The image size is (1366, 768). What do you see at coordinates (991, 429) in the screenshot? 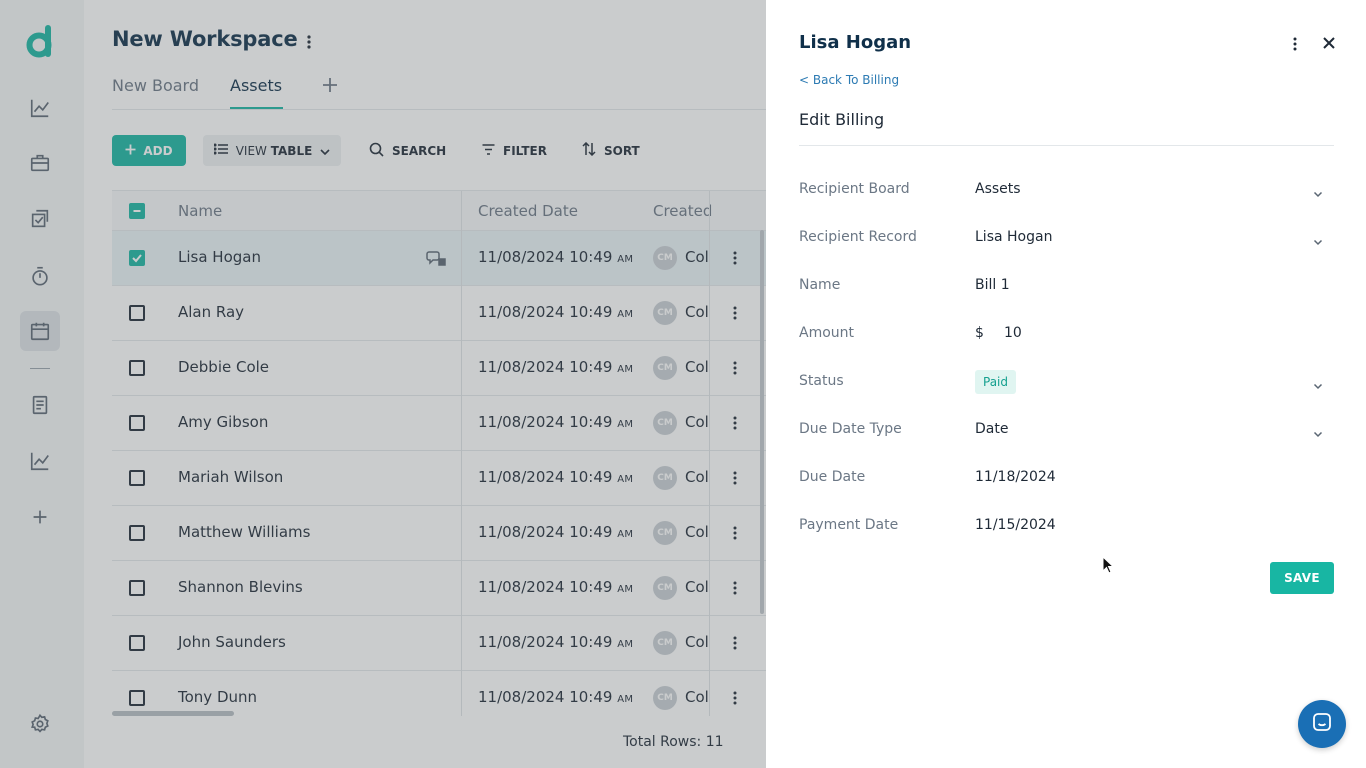
I see `due-date-type-select: Date` at bounding box center [991, 429].